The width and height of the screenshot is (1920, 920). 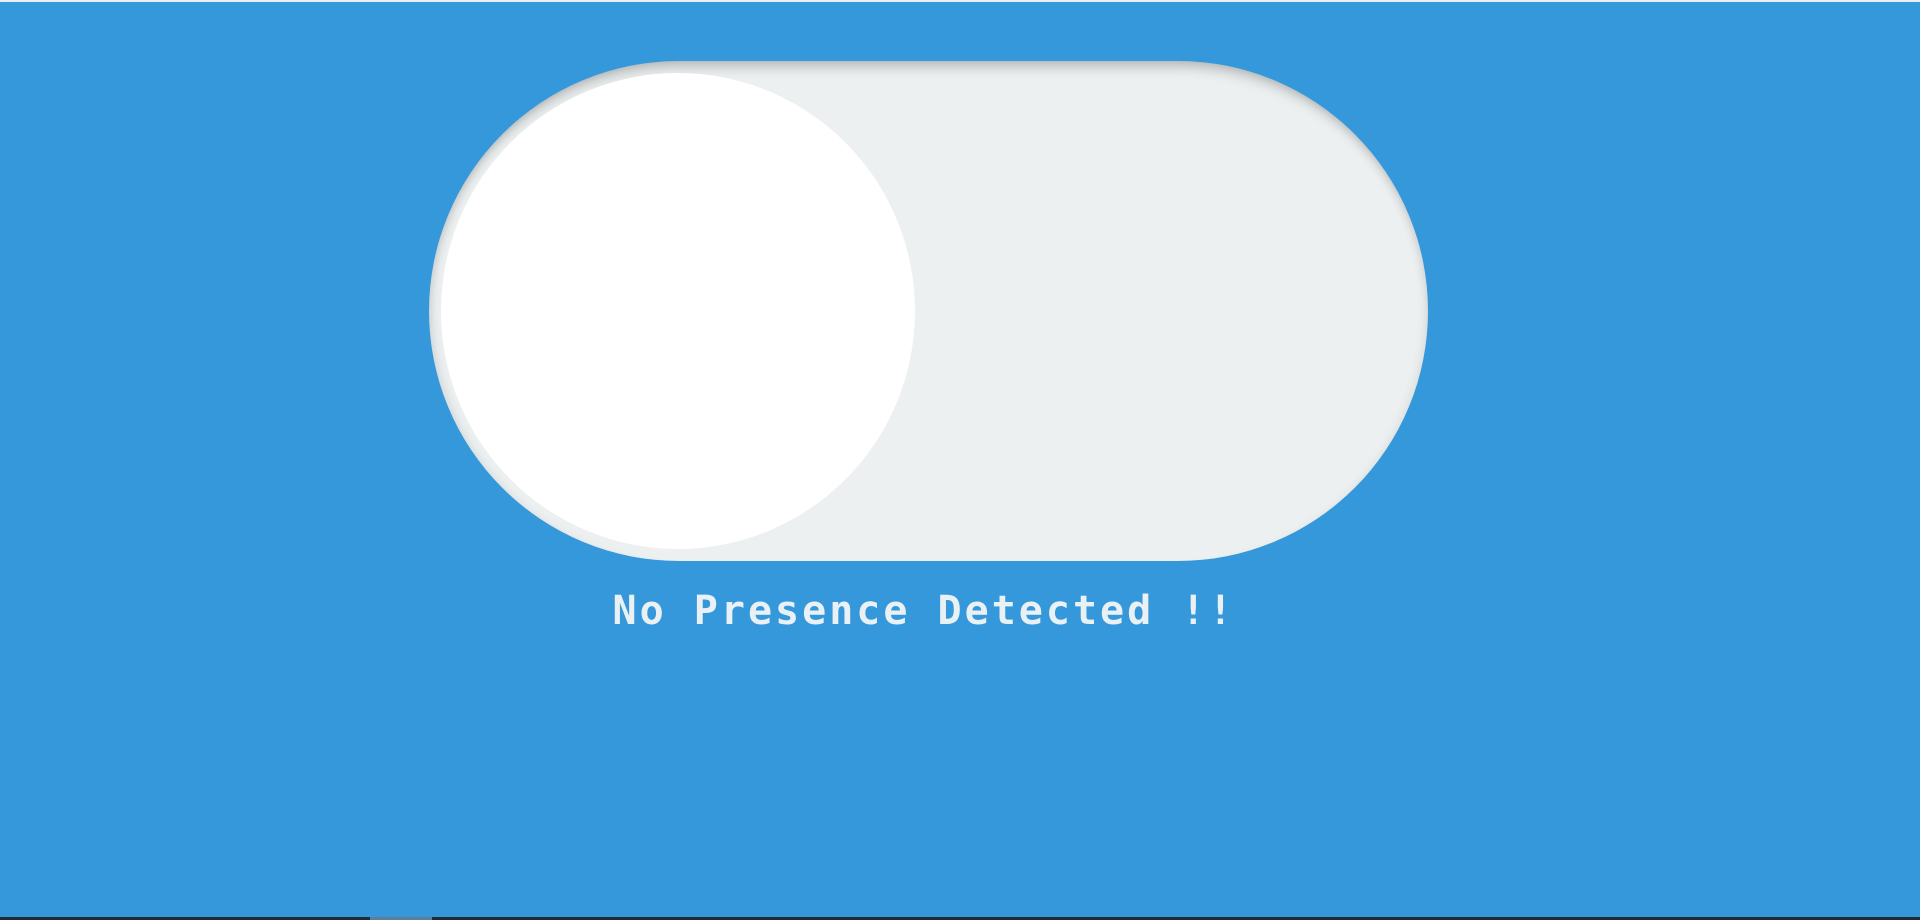 I want to click on top-border, so click(x=960, y=1).